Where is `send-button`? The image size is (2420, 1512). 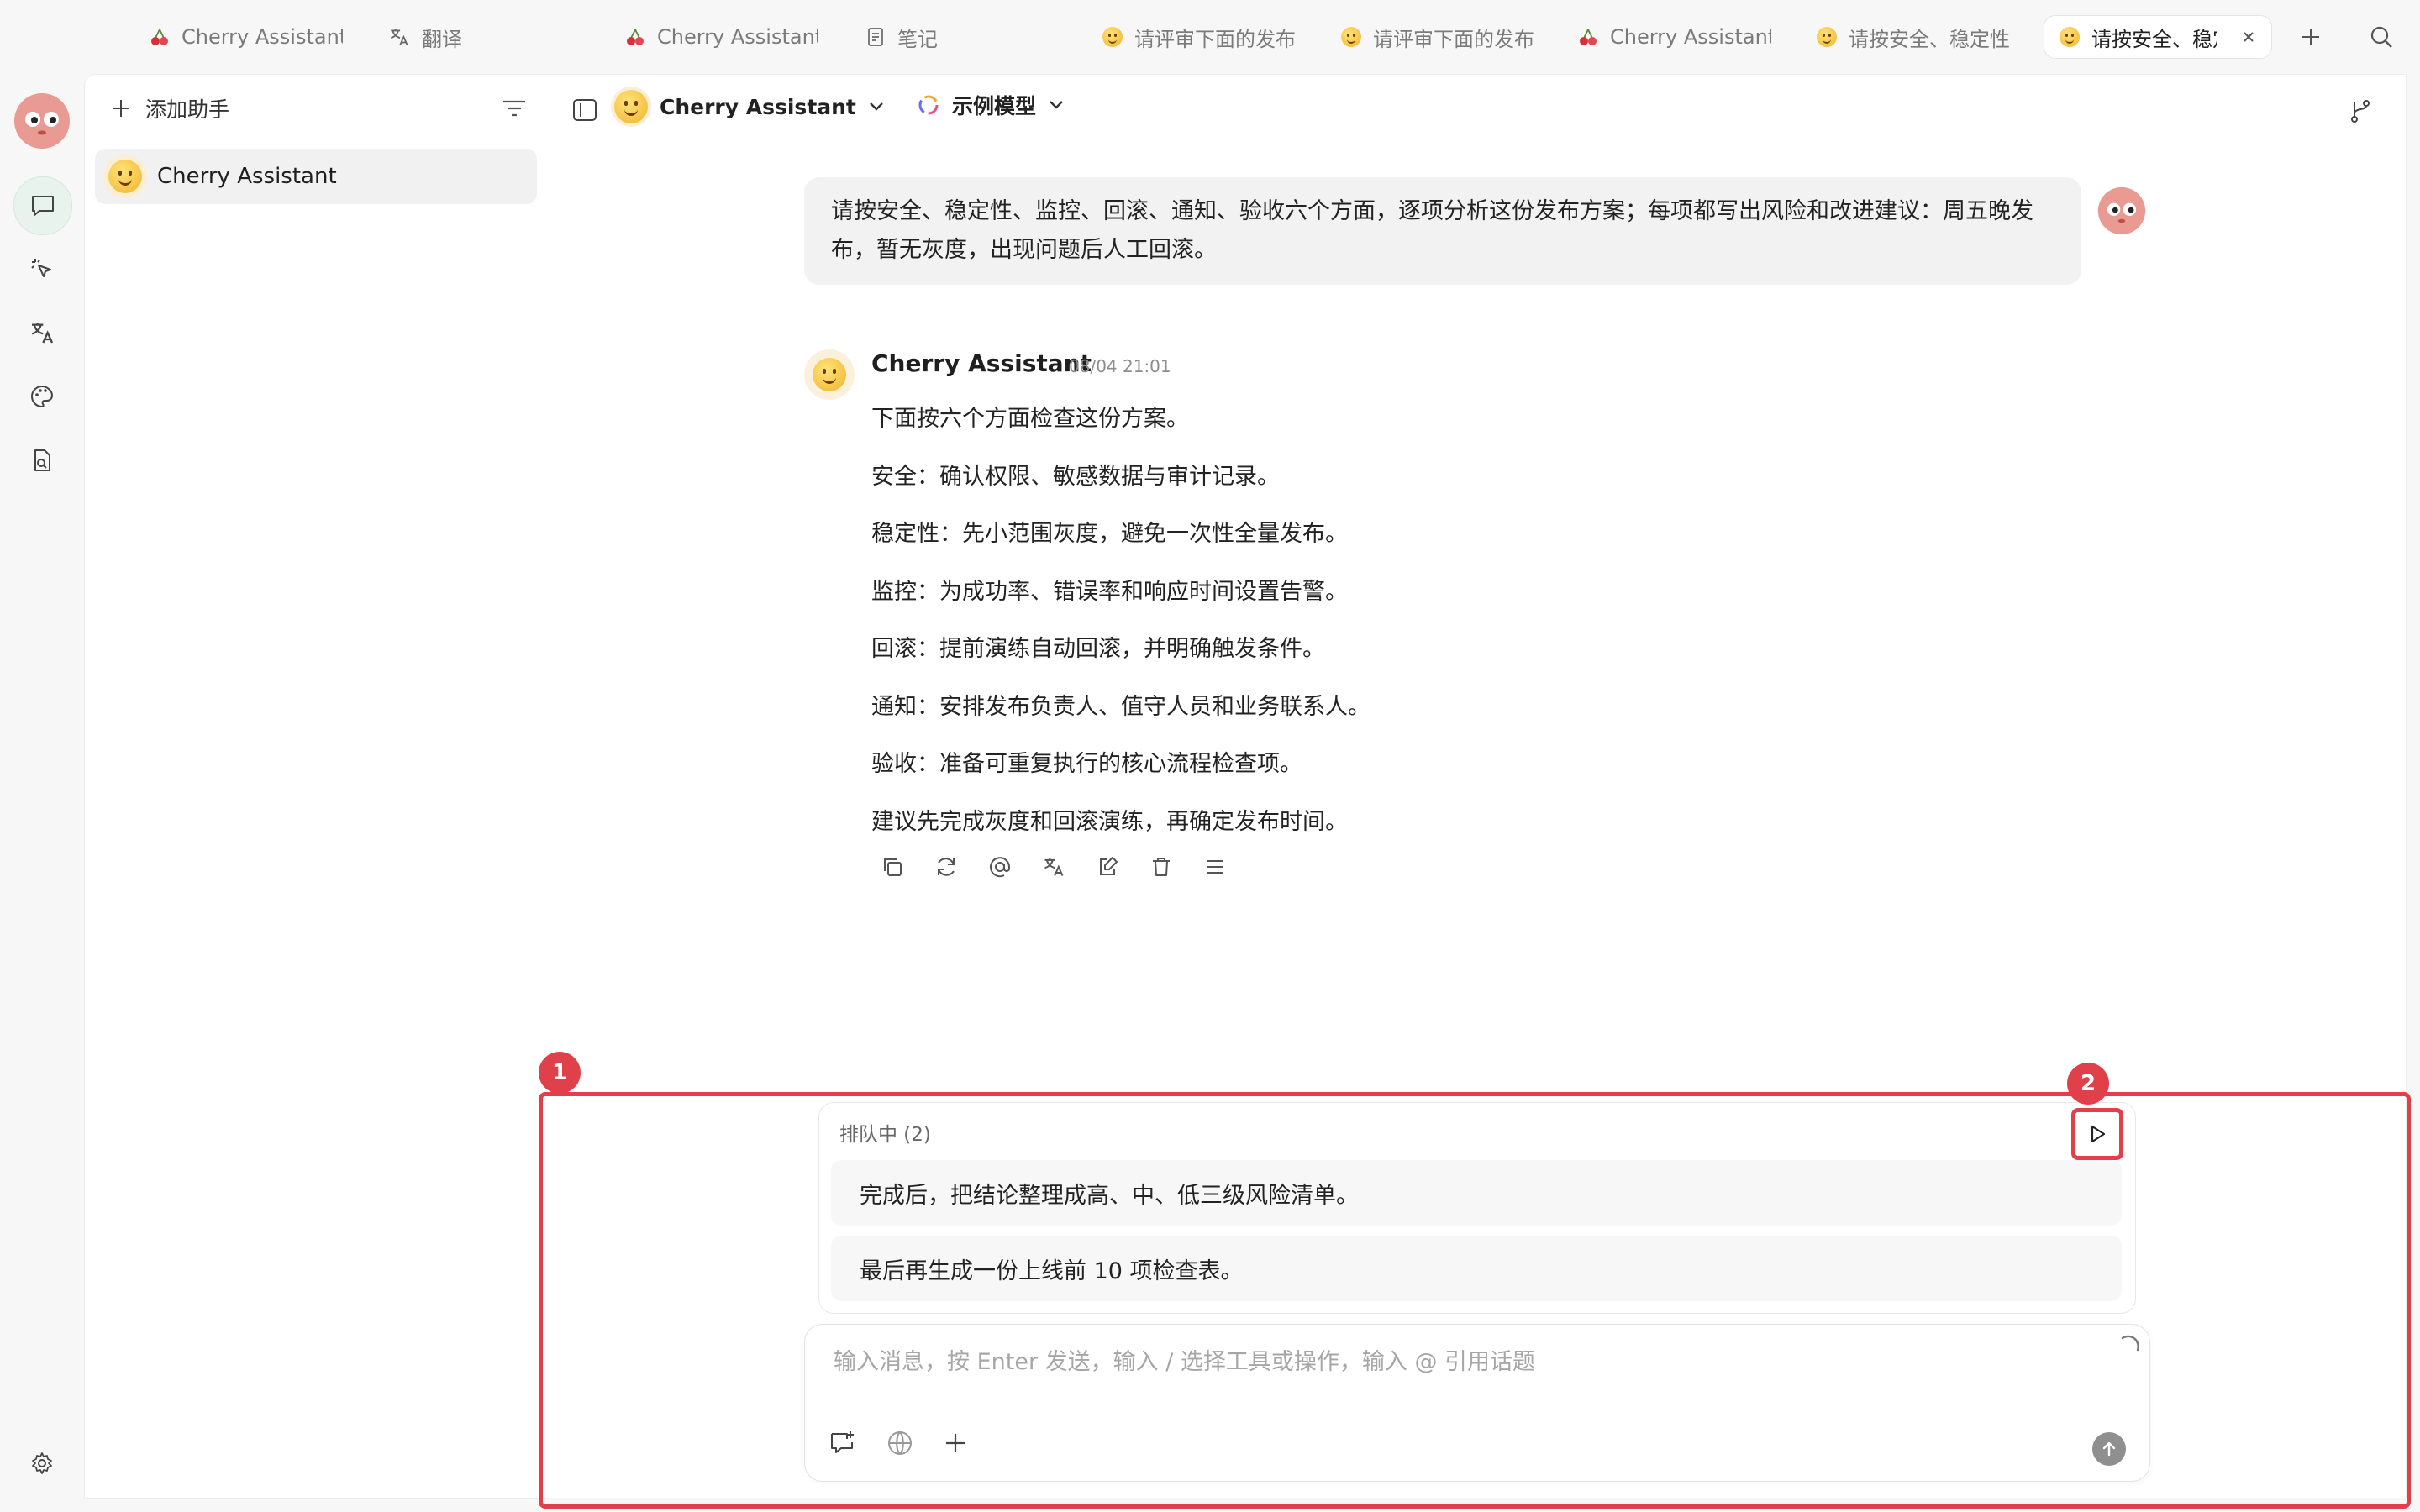 send-button is located at coordinates (2109, 1449).